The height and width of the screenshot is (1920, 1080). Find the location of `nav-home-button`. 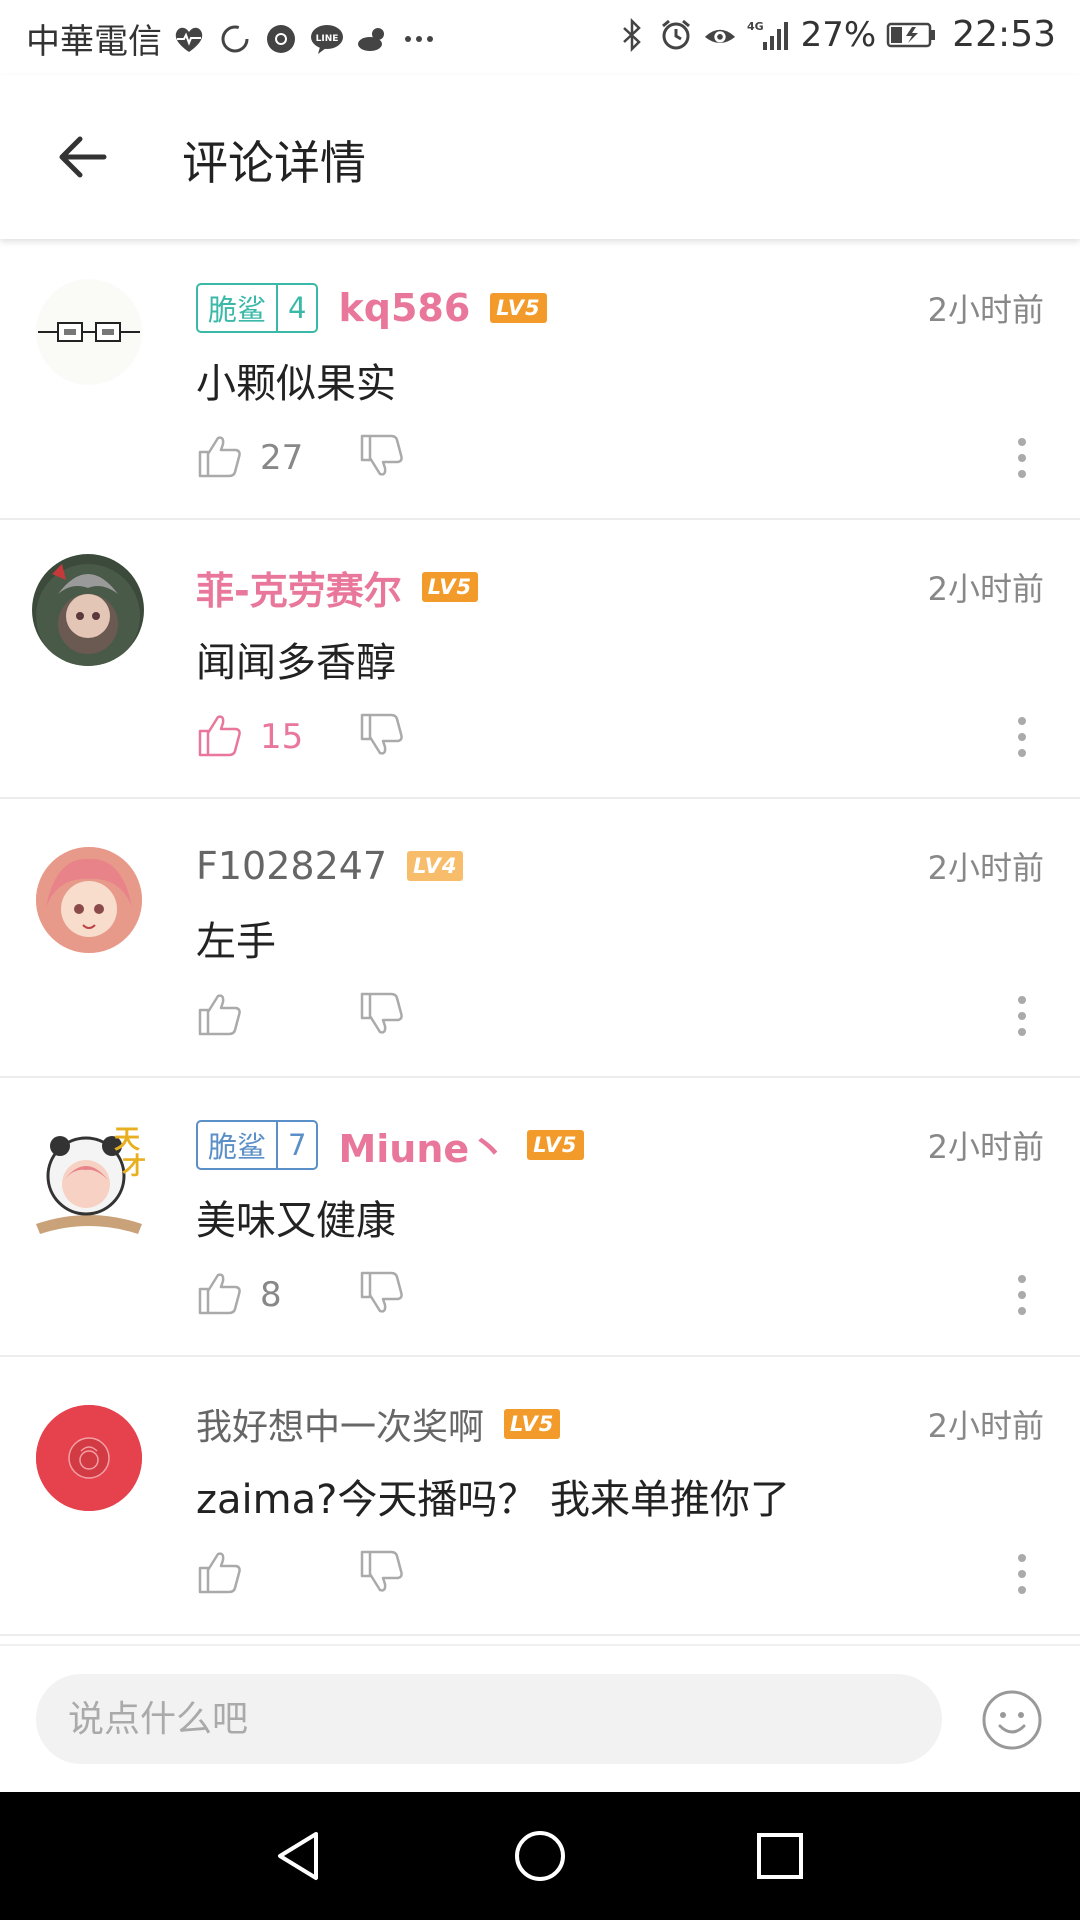

nav-home-button is located at coordinates (540, 1856).